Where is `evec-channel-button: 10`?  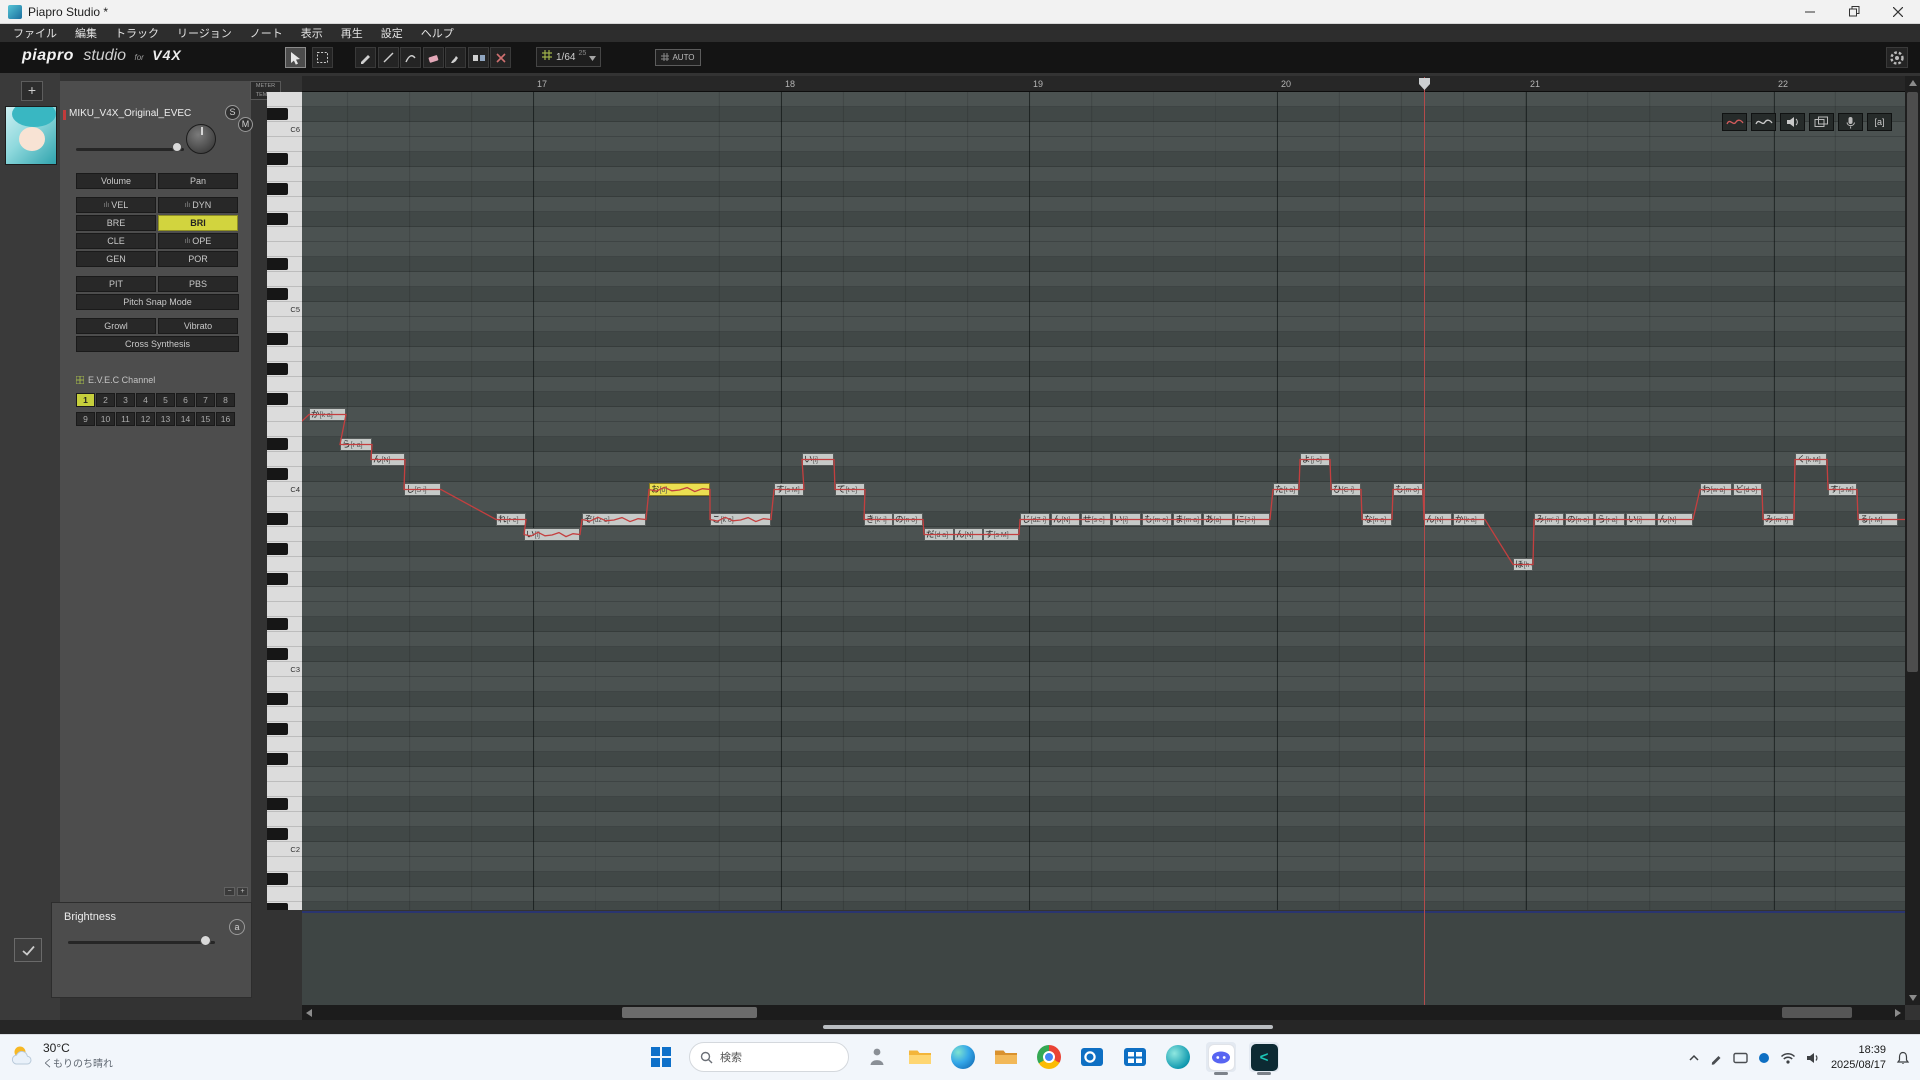 evec-channel-button: 10 is located at coordinates (105, 419).